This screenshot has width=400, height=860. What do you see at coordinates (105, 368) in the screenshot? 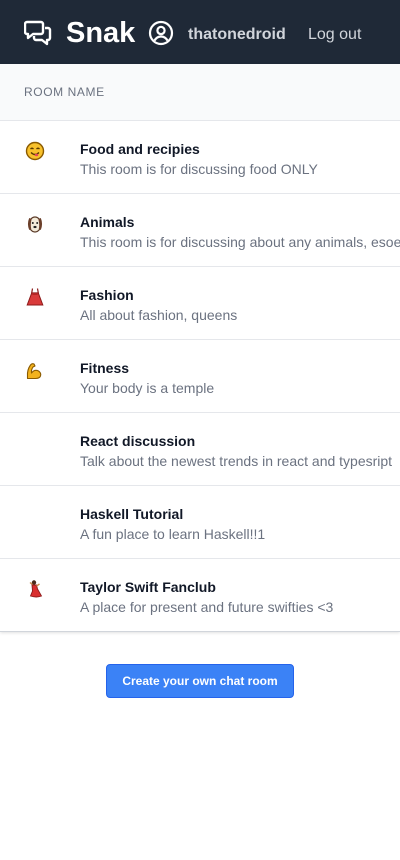
I see `room-name: Fitness` at bounding box center [105, 368].